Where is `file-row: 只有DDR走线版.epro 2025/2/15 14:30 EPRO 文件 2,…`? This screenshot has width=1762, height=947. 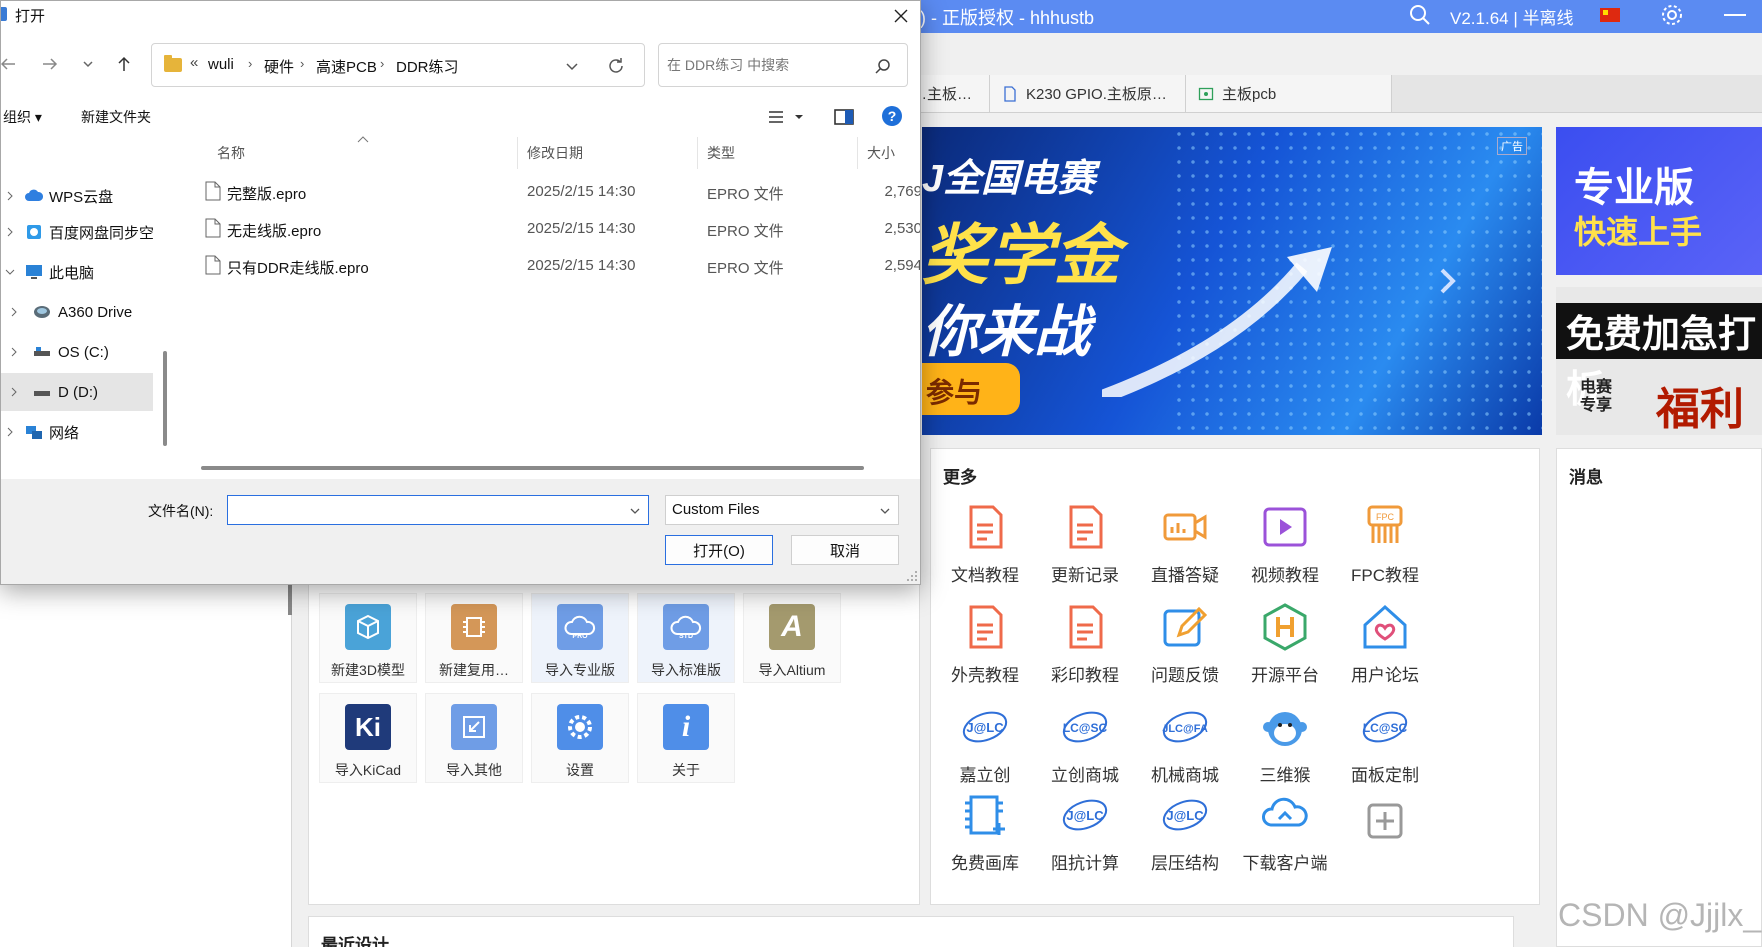
file-row: 只有DDR走线版.epro 2025/2/15 14:30 EPRO 文件 2,… is located at coordinates (548, 266).